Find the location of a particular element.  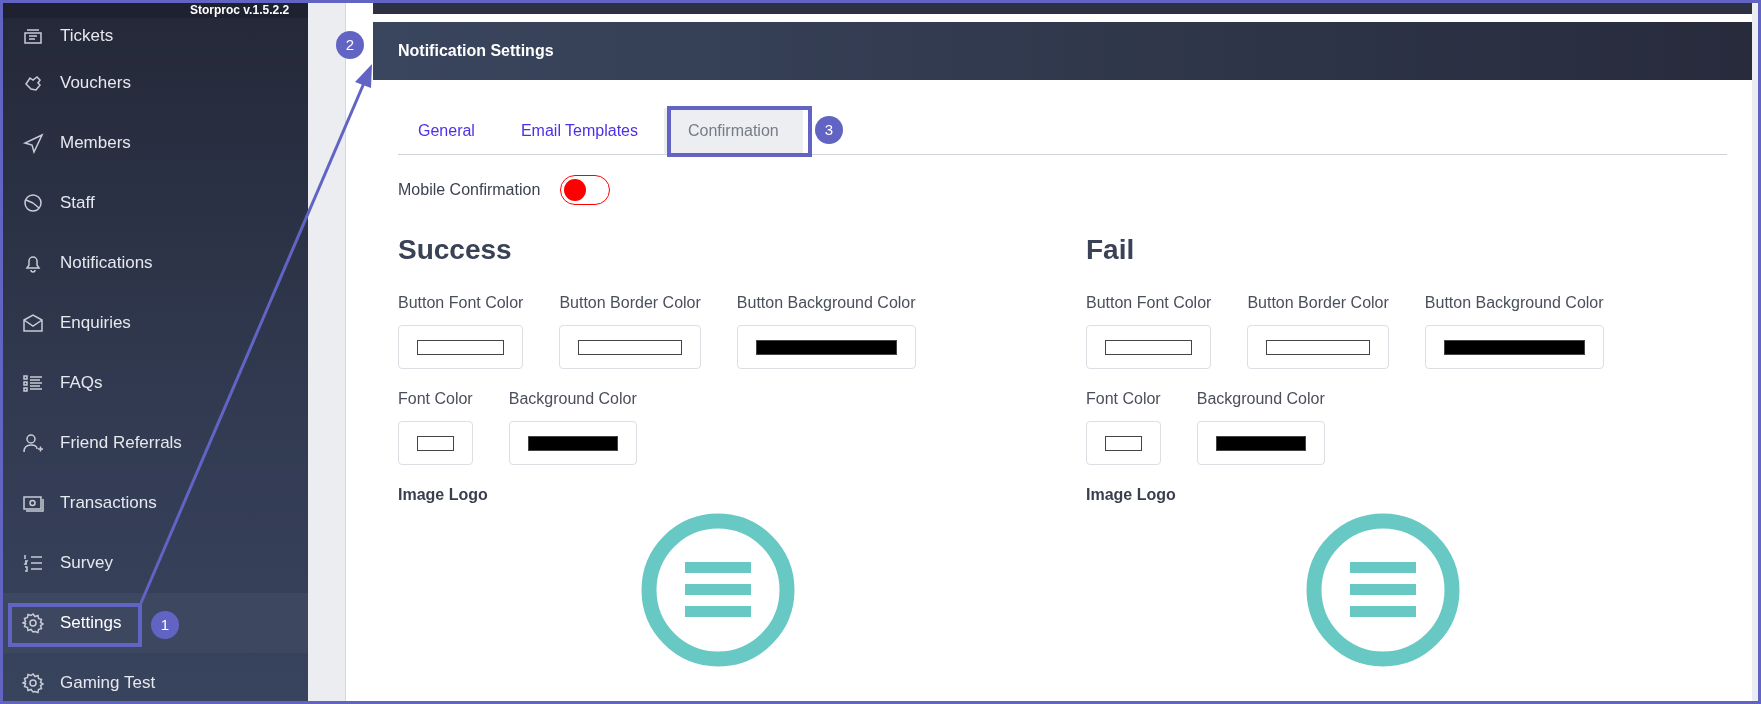

sidebar-item: FAQs is located at coordinates (154, 383).